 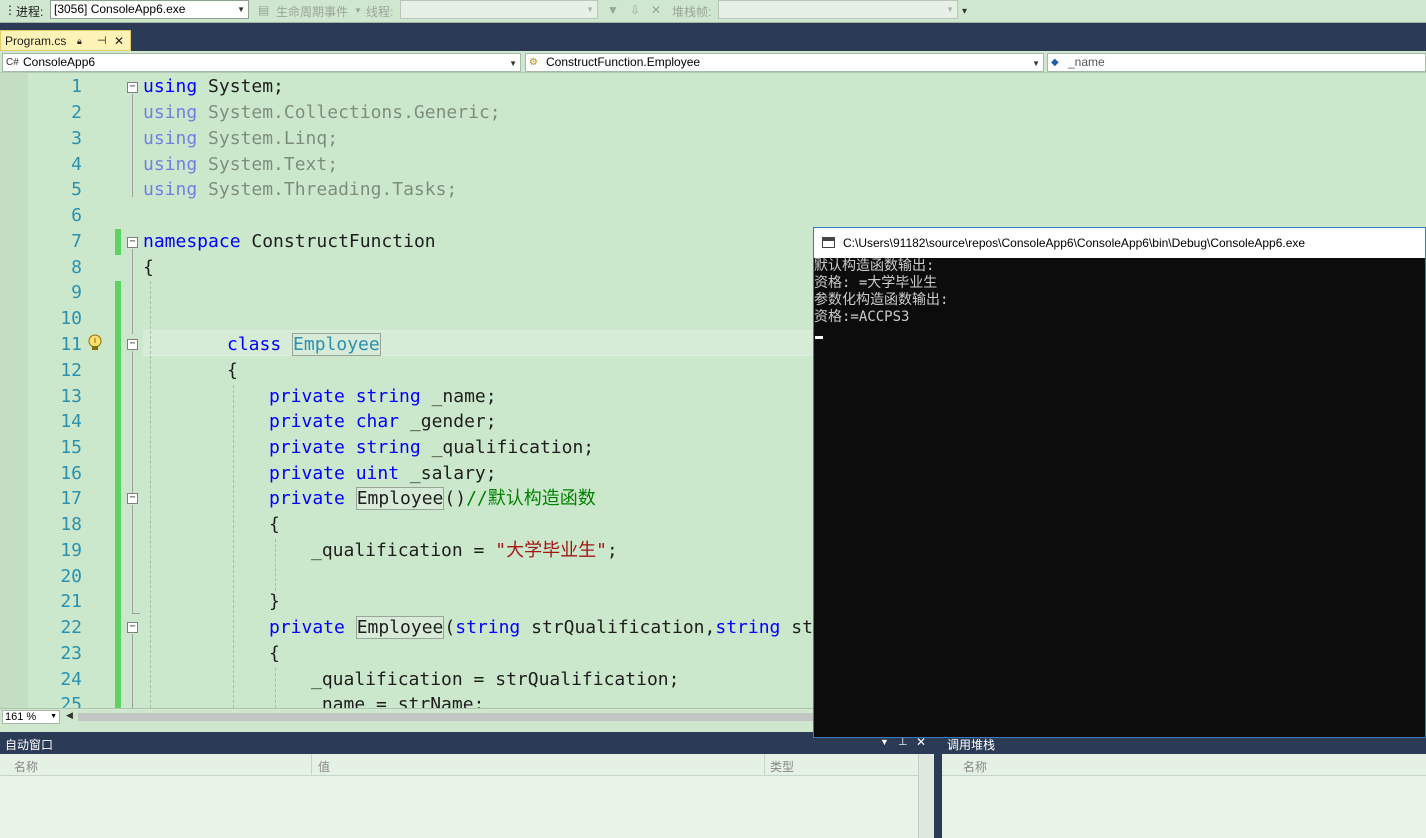 What do you see at coordinates (838, 9) in the screenshot?
I see `stackframe-dropdown: ▼` at bounding box center [838, 9].